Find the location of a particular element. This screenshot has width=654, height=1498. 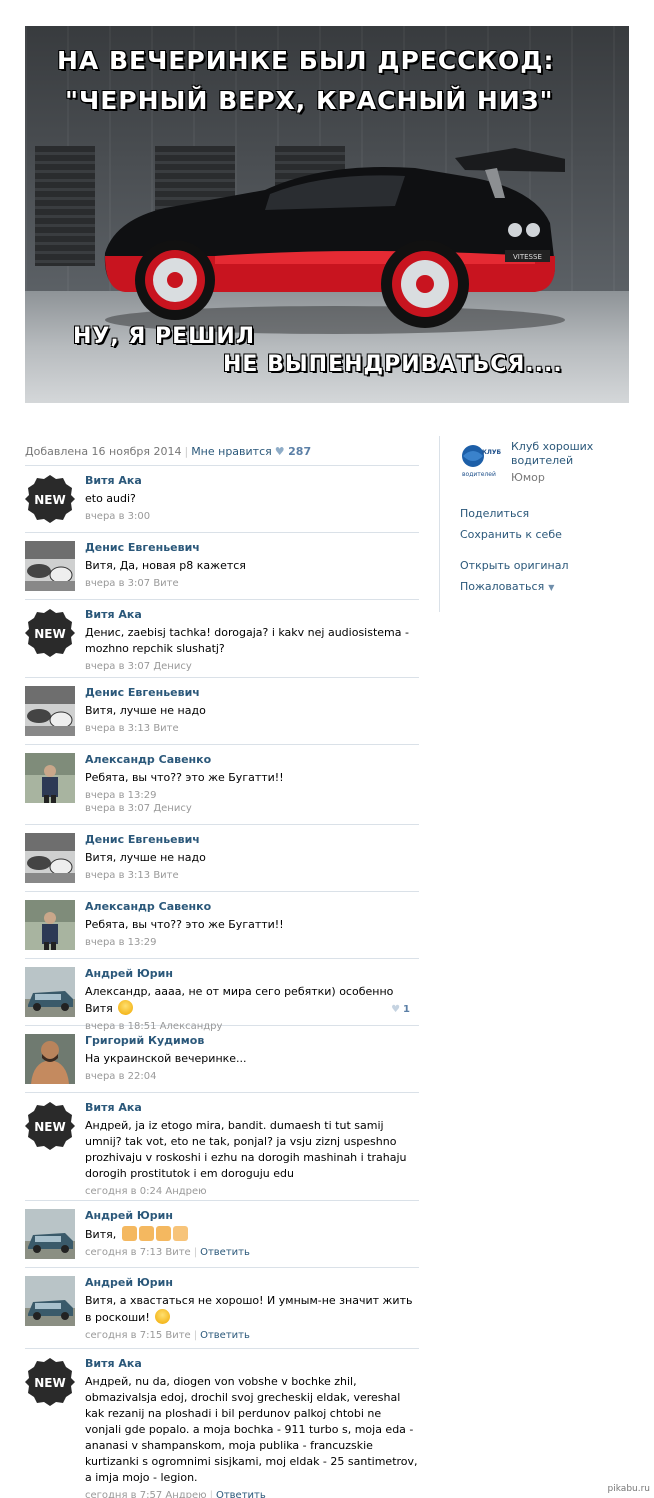

save-link: Сохранить к себе is located at coordinates (511, 534).